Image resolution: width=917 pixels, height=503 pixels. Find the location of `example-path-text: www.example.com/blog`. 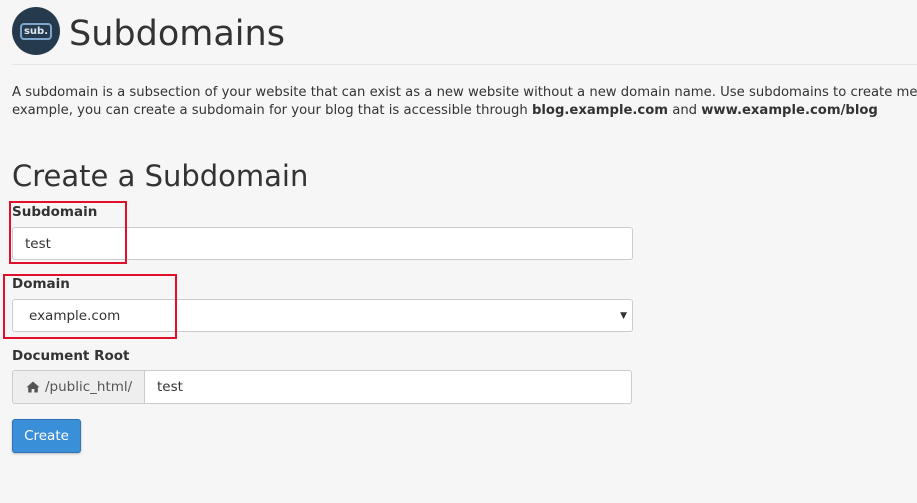

example-path-text: www.example.com/blog is located at coordinates (789, 110).